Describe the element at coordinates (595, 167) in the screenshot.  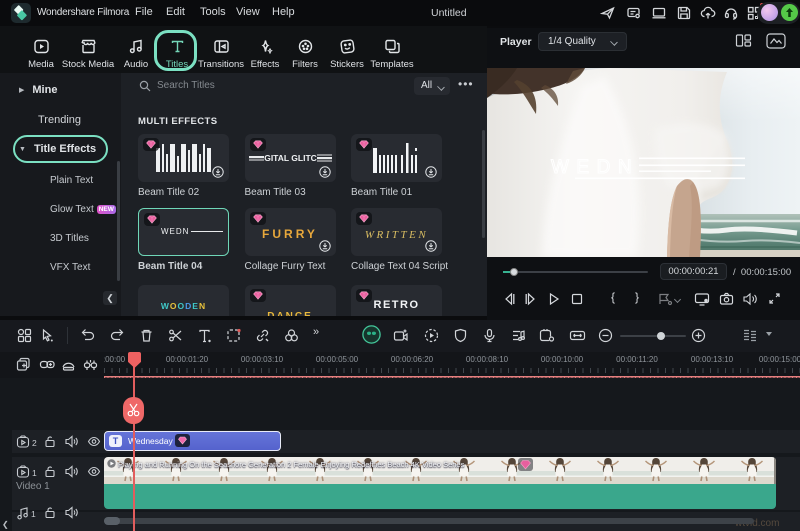
I see `svg-text: WEDN` at that location.